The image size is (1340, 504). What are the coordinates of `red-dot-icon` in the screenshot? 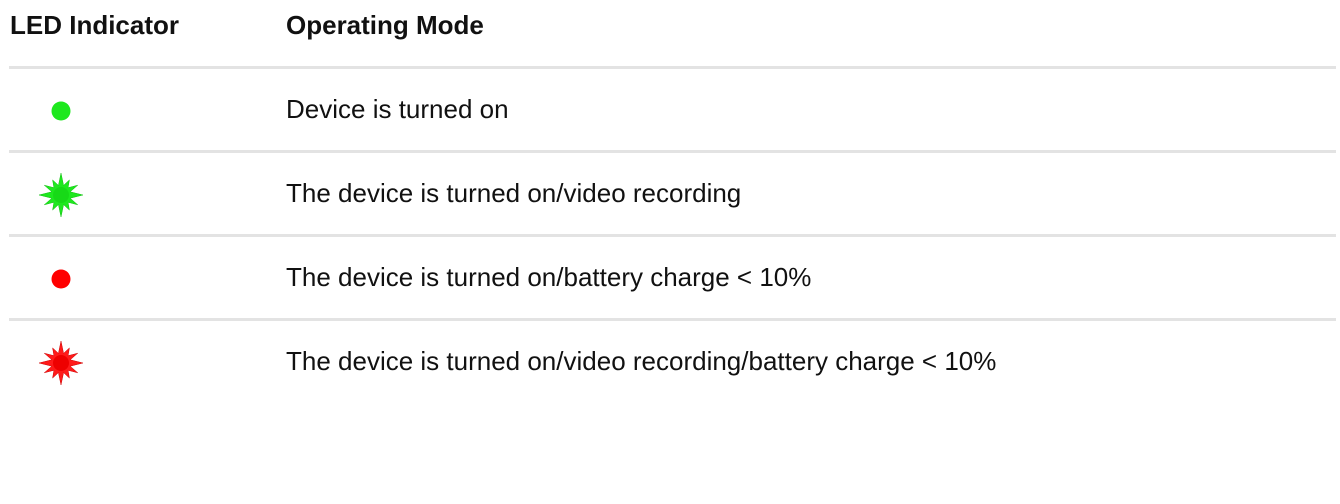 It's located at (61, 279).